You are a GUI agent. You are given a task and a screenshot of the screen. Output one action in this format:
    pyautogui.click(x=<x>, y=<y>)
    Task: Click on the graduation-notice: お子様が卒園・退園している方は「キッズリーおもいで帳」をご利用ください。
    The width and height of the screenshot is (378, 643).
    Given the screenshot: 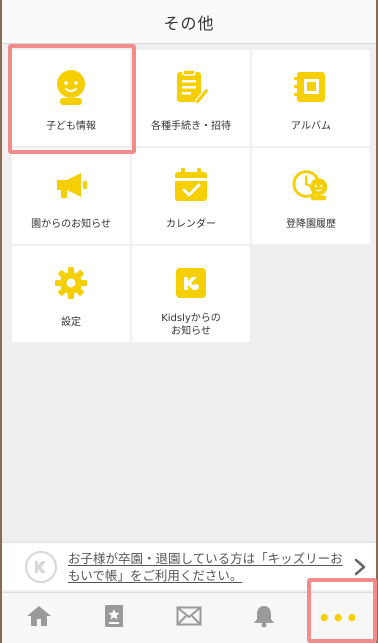 What is the action you would take?
    pyautogui.click(x=189, y=566)
    